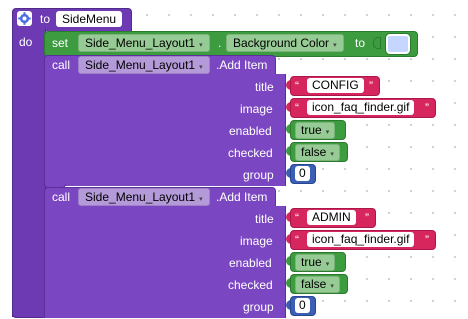 The image size is (468, 319). I want to click on set-property-dropdown: Background Color ▾, so click(285, 43).